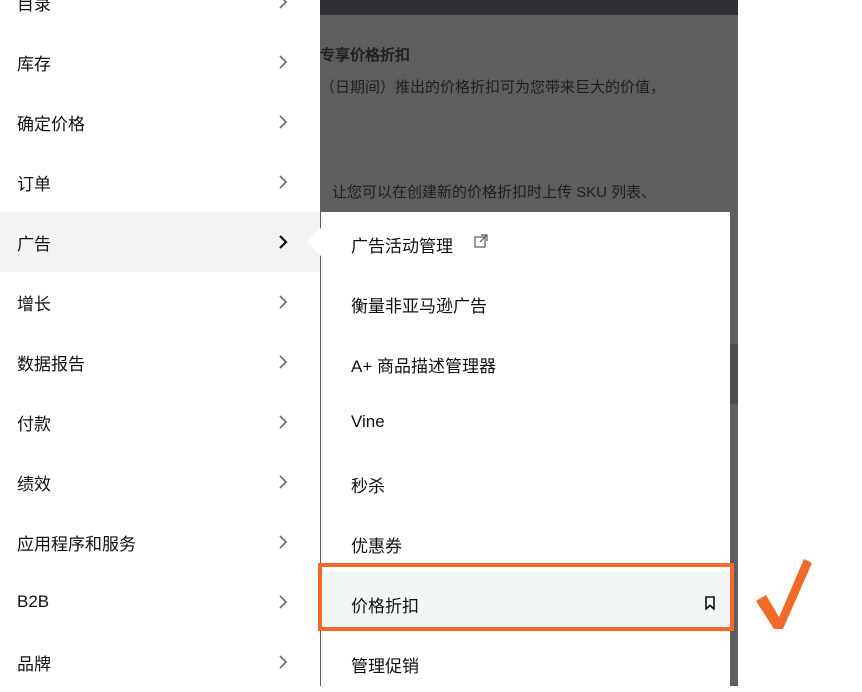 Image resolution: width=862 pixels, height=692 pixels. I want to click on check-mark-icon, so click(784, 594).